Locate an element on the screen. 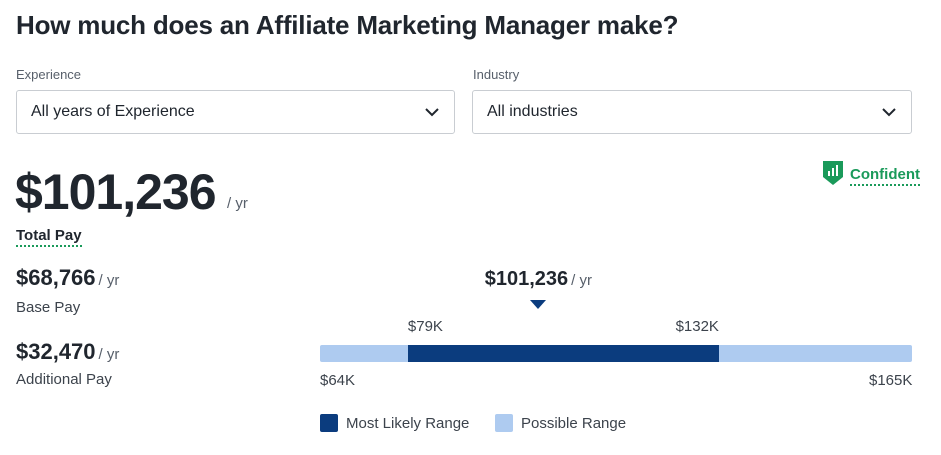 The width and height of the screenshot is (941, 455). legend-most-likely-label: Most Likely Range is located at coordinates (408, 423).